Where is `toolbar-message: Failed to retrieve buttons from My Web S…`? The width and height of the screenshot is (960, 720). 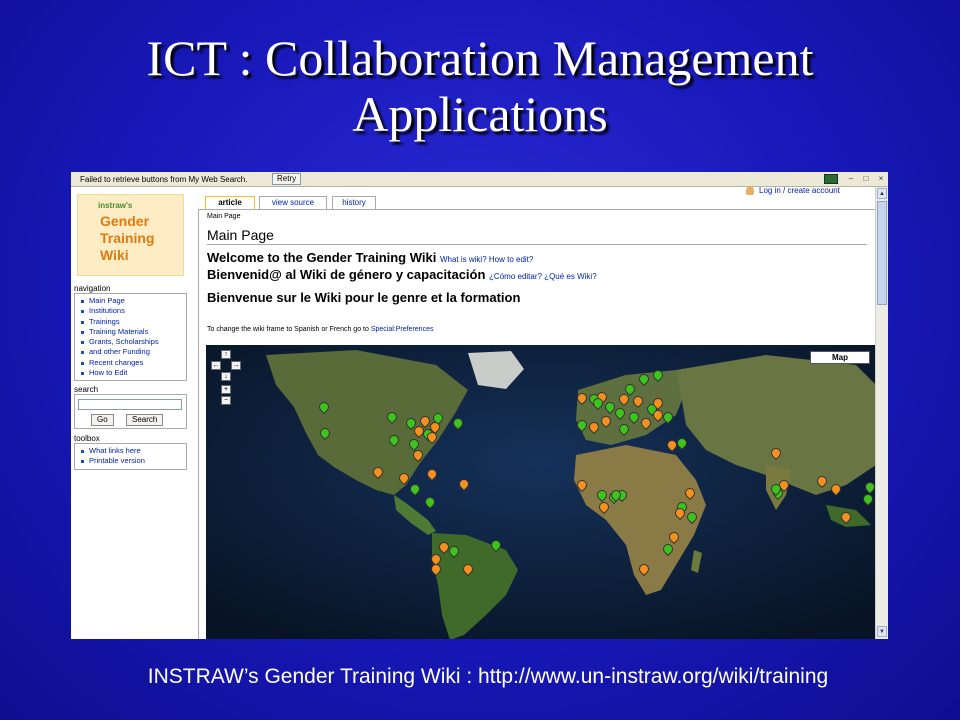 toolbar-message: Failed to retrieve buttons from My Web S… is located at coordinates (164, 179).